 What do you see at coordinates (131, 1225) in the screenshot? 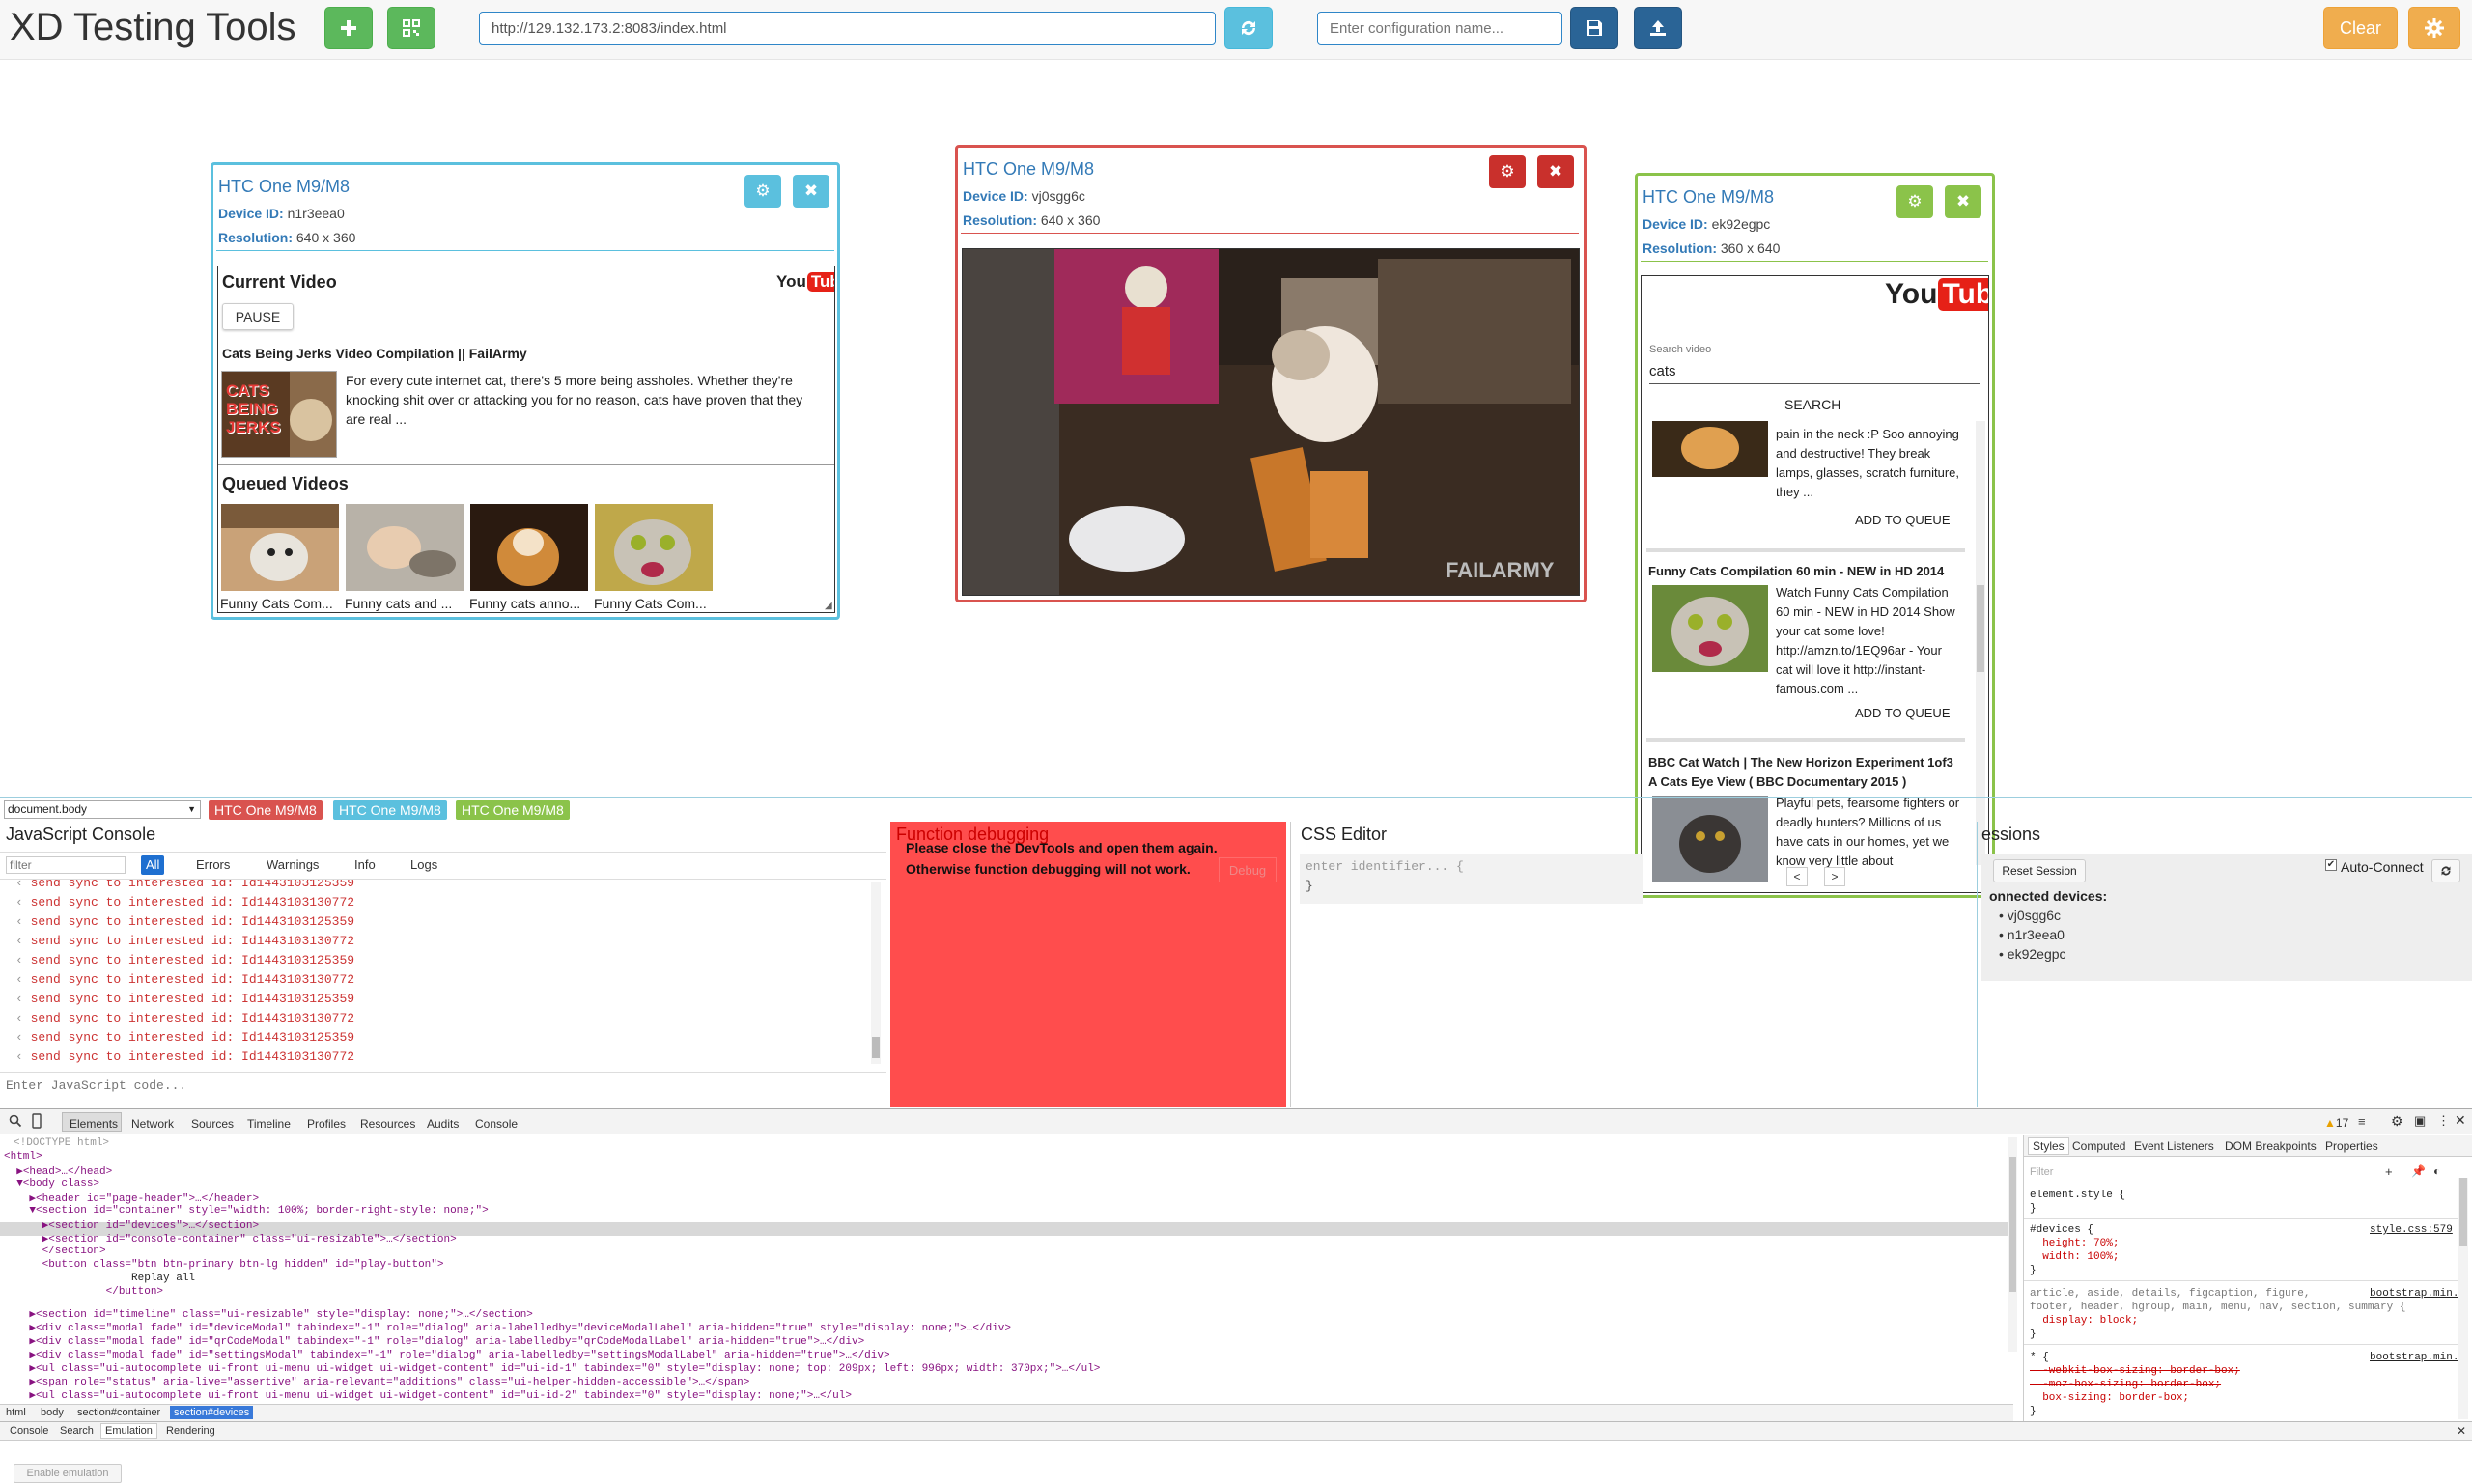
I see `dom-node: ▶<section id="devices">…</section>` at bounding box center [131, 1225].